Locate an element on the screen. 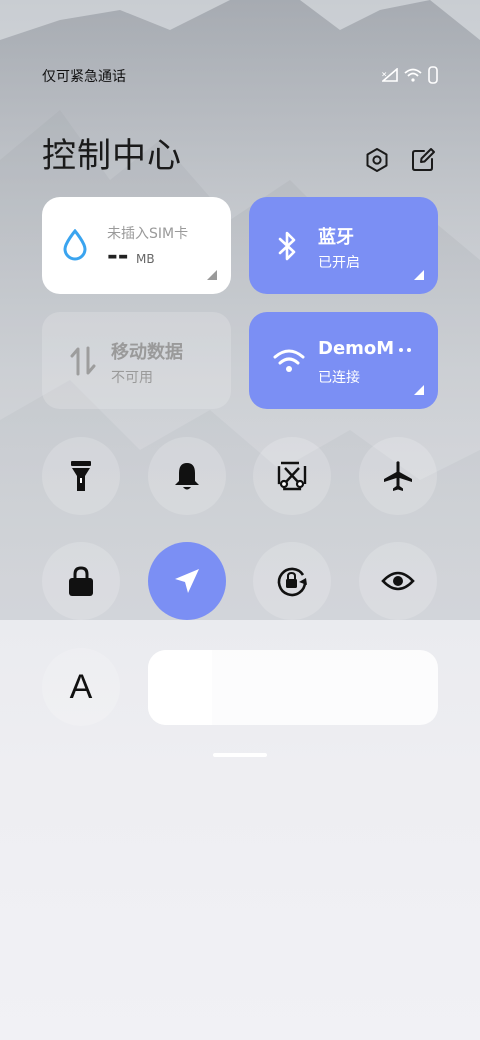 Image resolution: width=480 pixels, height=1040 pixels. bluetooth-label: 蓝牙 is located at coordinates (336, 237).